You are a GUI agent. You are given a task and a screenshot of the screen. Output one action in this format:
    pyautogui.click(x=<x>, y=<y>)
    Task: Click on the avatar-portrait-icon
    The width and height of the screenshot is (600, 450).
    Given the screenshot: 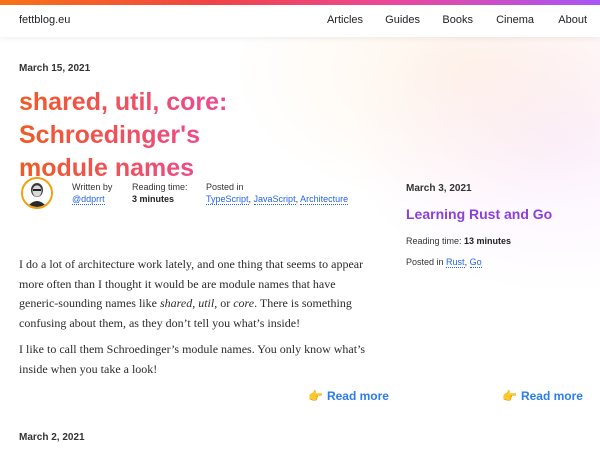 What is the action you would take?
    pyautogui.click(x=37, y=193)
    